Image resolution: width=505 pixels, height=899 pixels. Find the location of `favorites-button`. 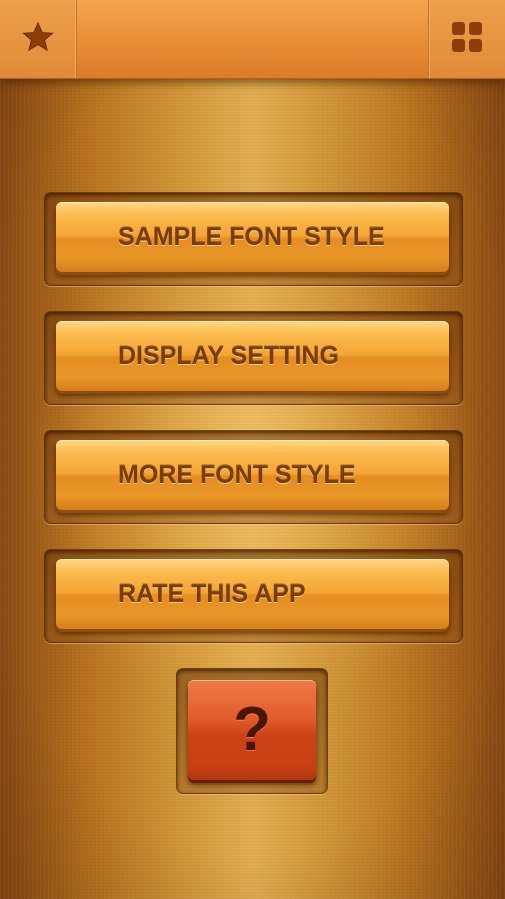

favorites-button is located at coordinates (38, 39).